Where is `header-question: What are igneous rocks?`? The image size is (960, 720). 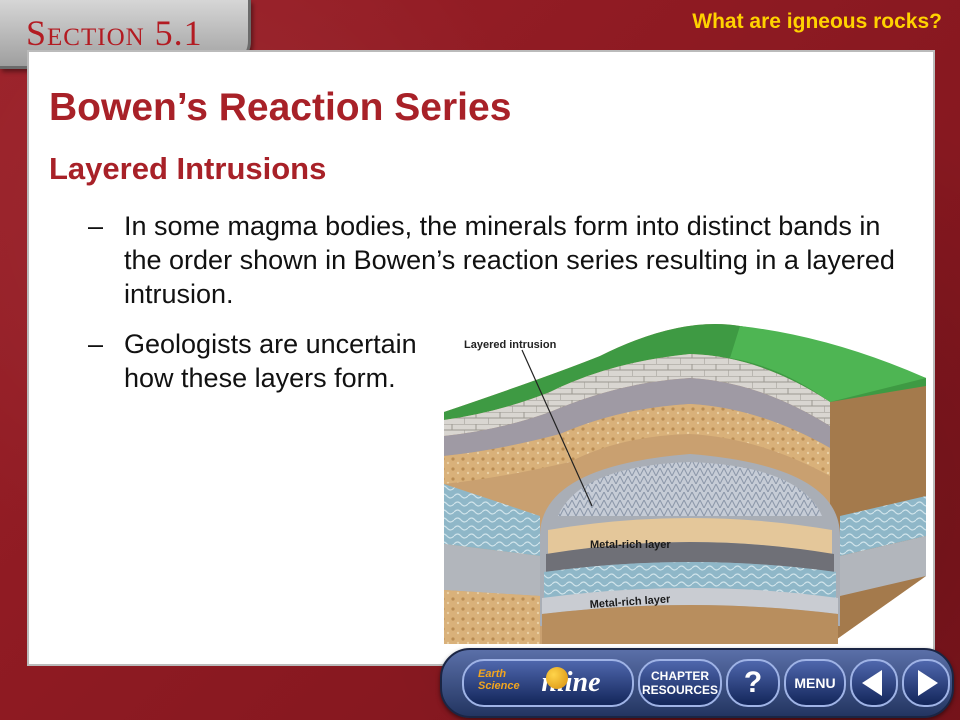
header-question: What are igneous rocks? is located at coordinates (817, 21).